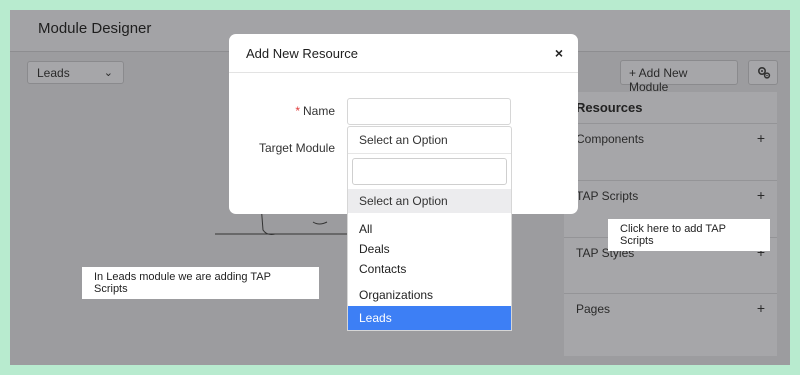 The height and width of the screenshot is (375, 800). I want to click on option-select-an-option: Select an Option, so click(429, 201).